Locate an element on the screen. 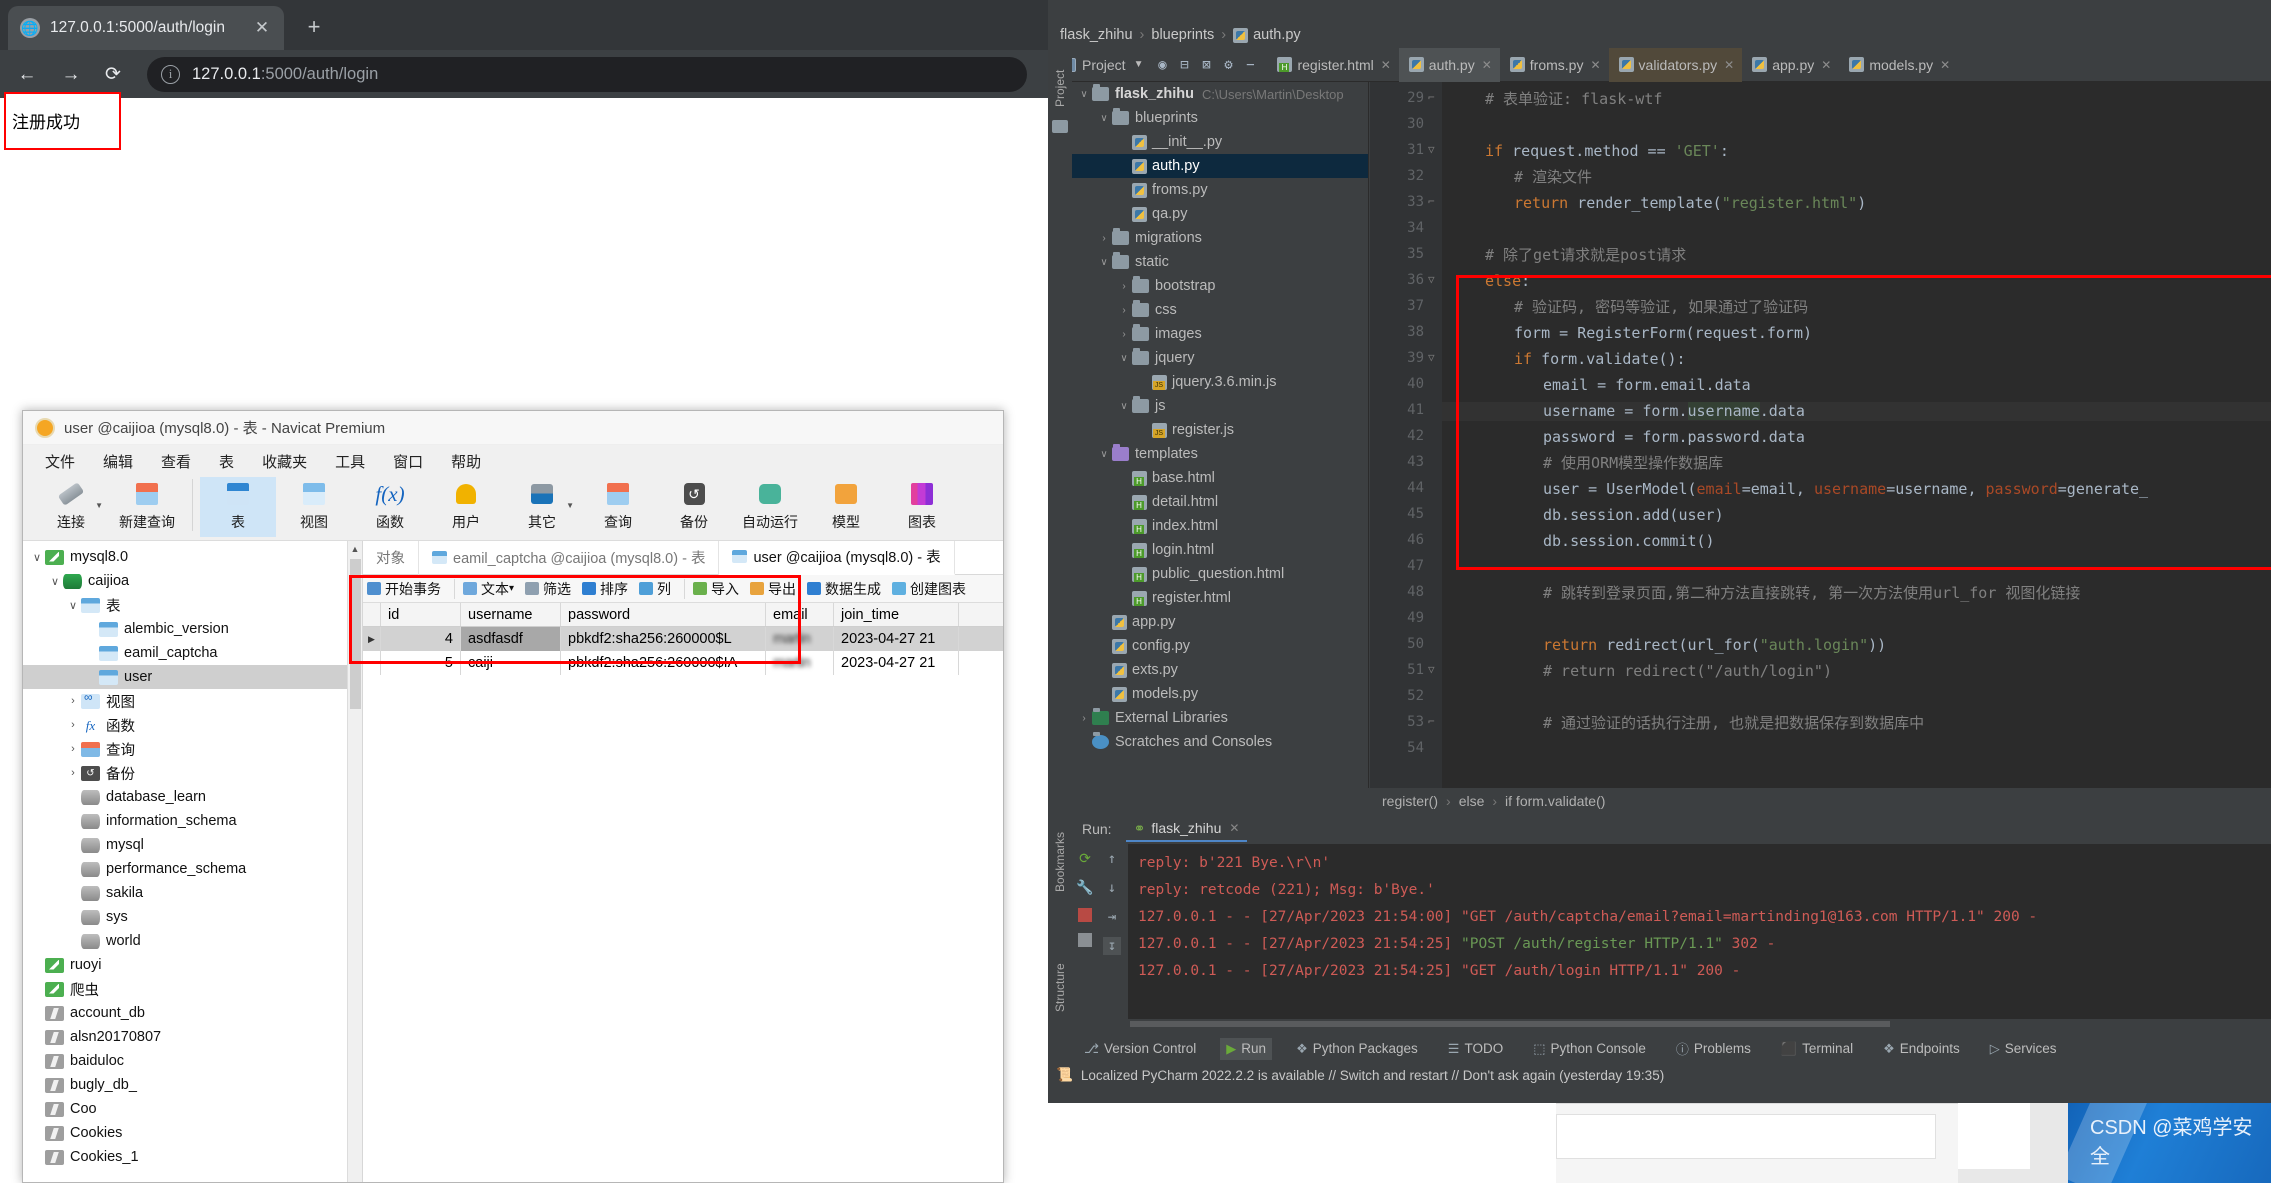 The width and height of the screenshot is (2271, 1183). toolbar-button-表: 表 is located at coordinates (238, 507).